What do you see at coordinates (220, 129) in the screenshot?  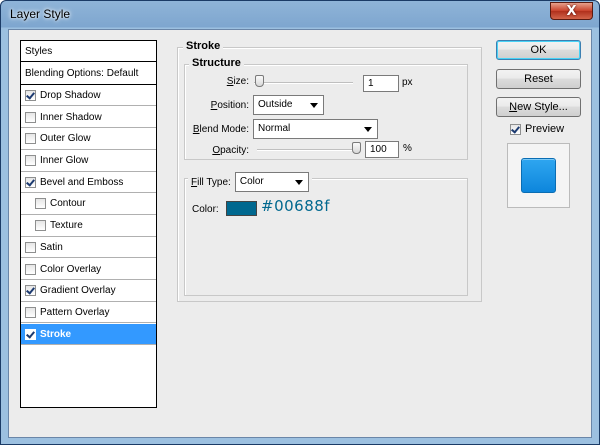 I see `blend-mode-label: Blend Mode:` at bounding box center [220, 129].